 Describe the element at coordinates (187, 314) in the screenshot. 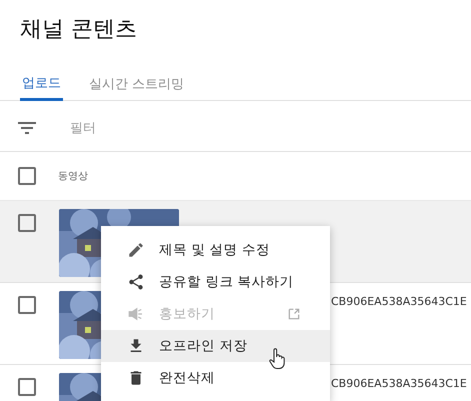

I see `menu-item-label: 홍보하기` at that location.